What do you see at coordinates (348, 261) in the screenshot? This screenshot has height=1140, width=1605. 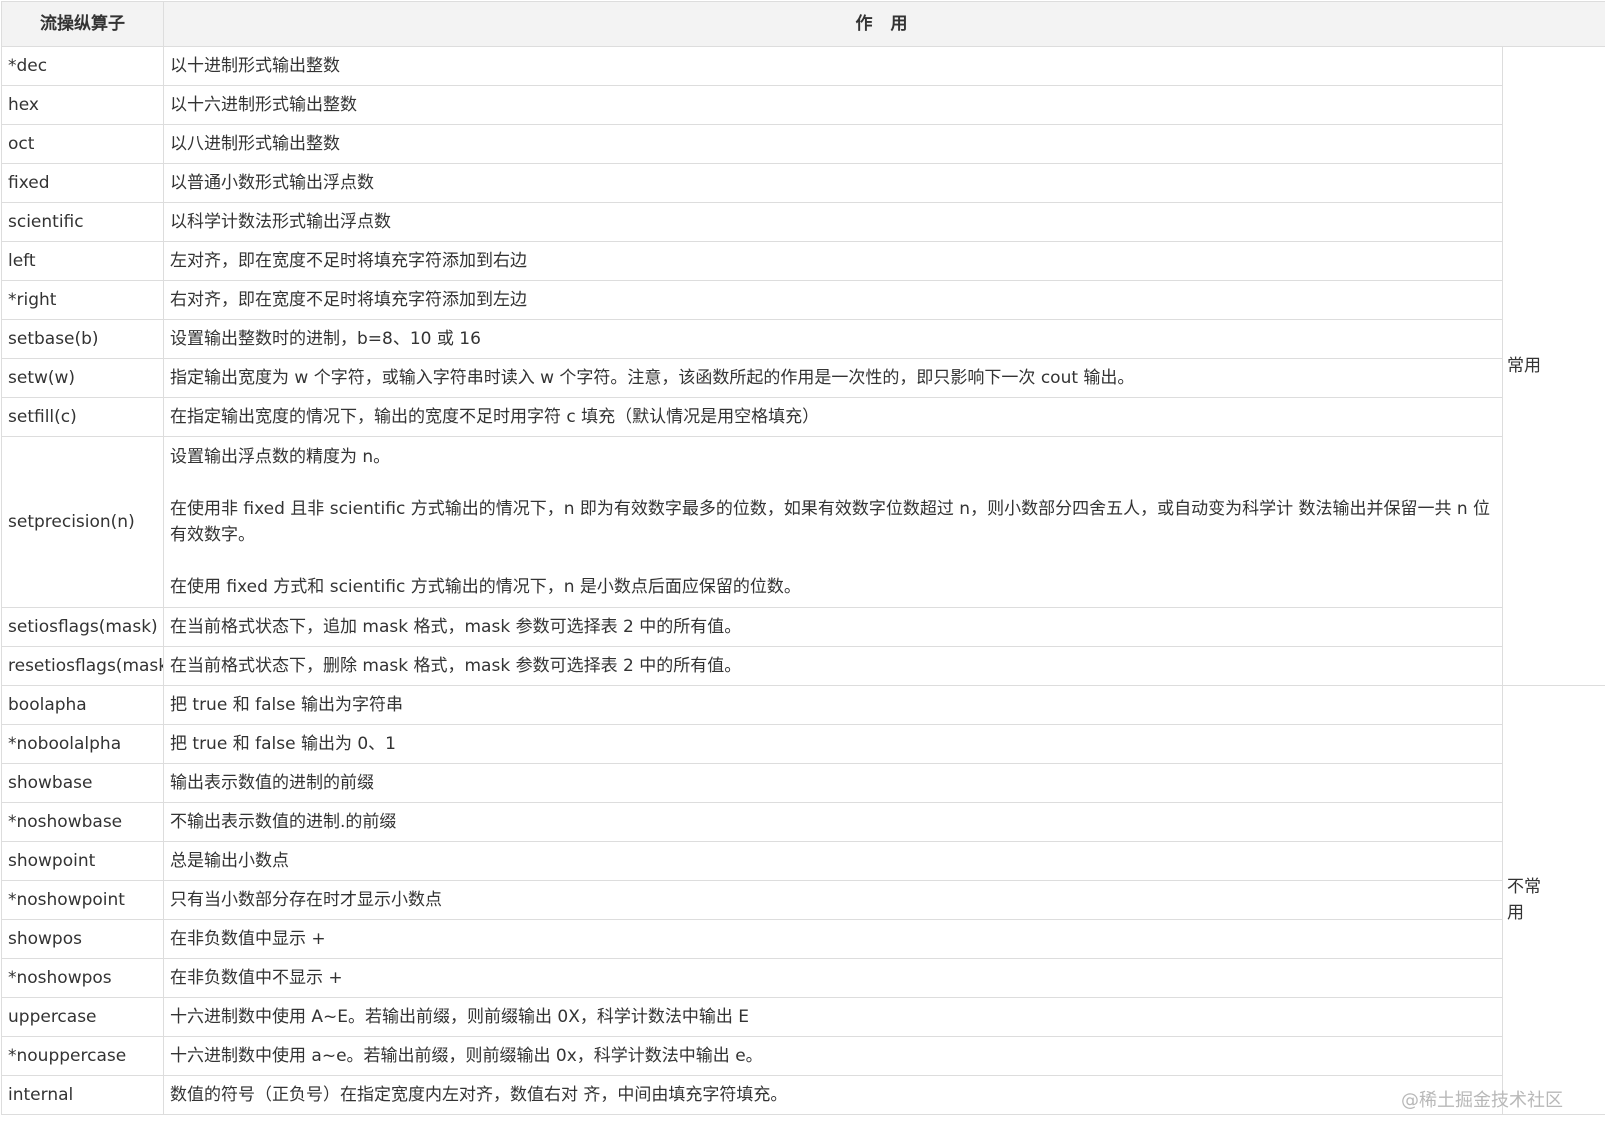 I see `effect-paragraph: 左对齐，即在宽度不足时将填充字符添加到右边` at bounding box center [348, 261].